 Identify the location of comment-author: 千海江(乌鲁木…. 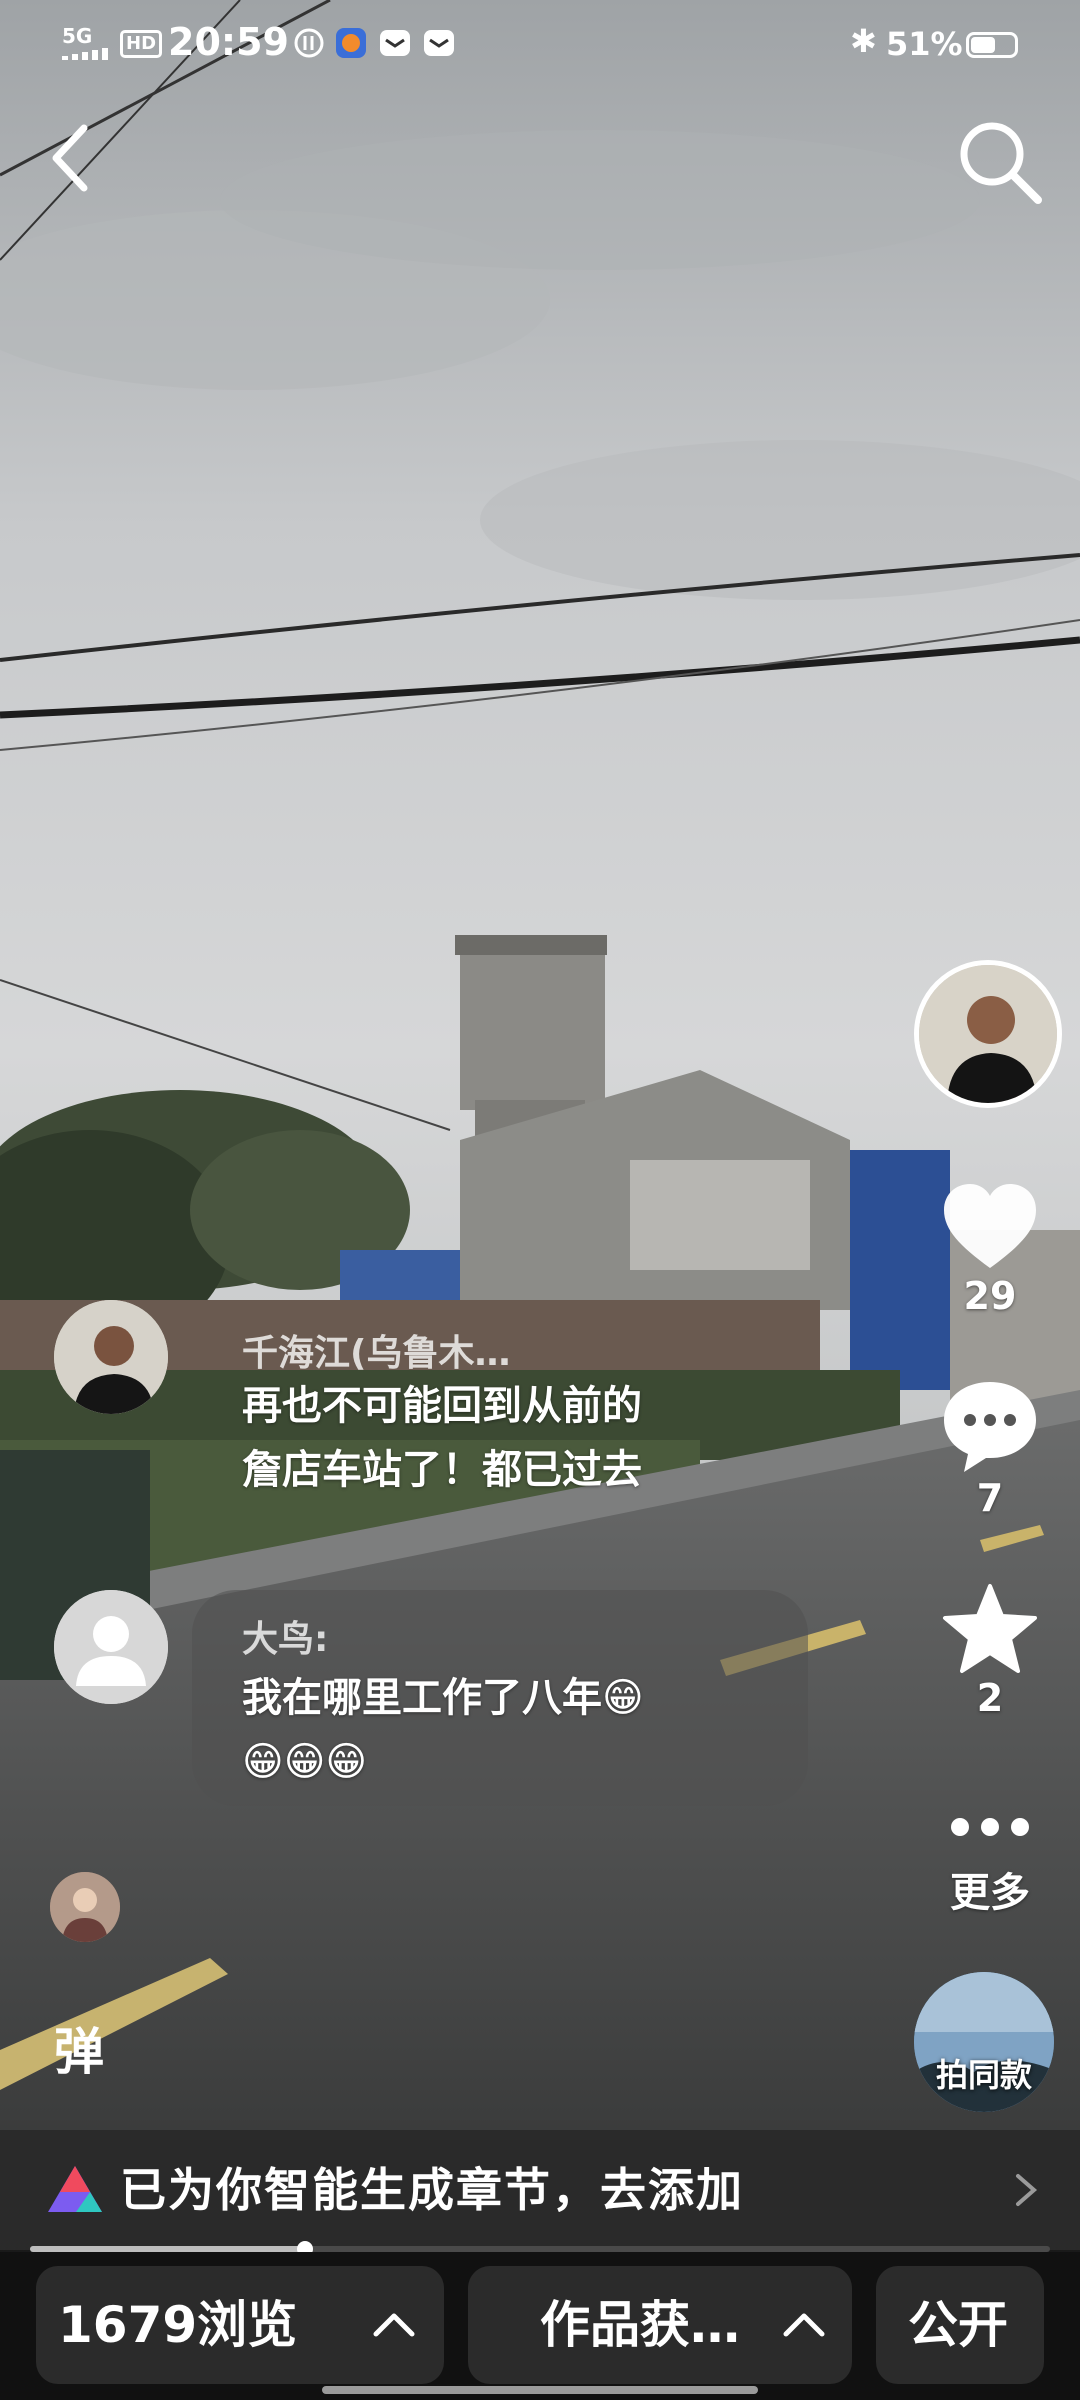
(376, 1353).